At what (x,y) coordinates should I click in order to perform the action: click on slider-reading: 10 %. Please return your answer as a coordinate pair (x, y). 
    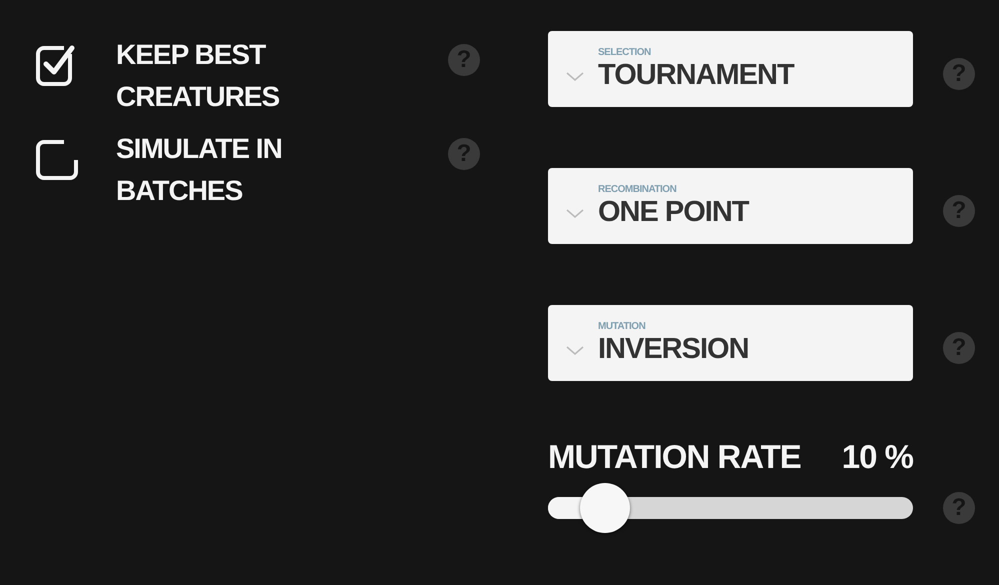
    Looking at the image, I should click on (877, 457).